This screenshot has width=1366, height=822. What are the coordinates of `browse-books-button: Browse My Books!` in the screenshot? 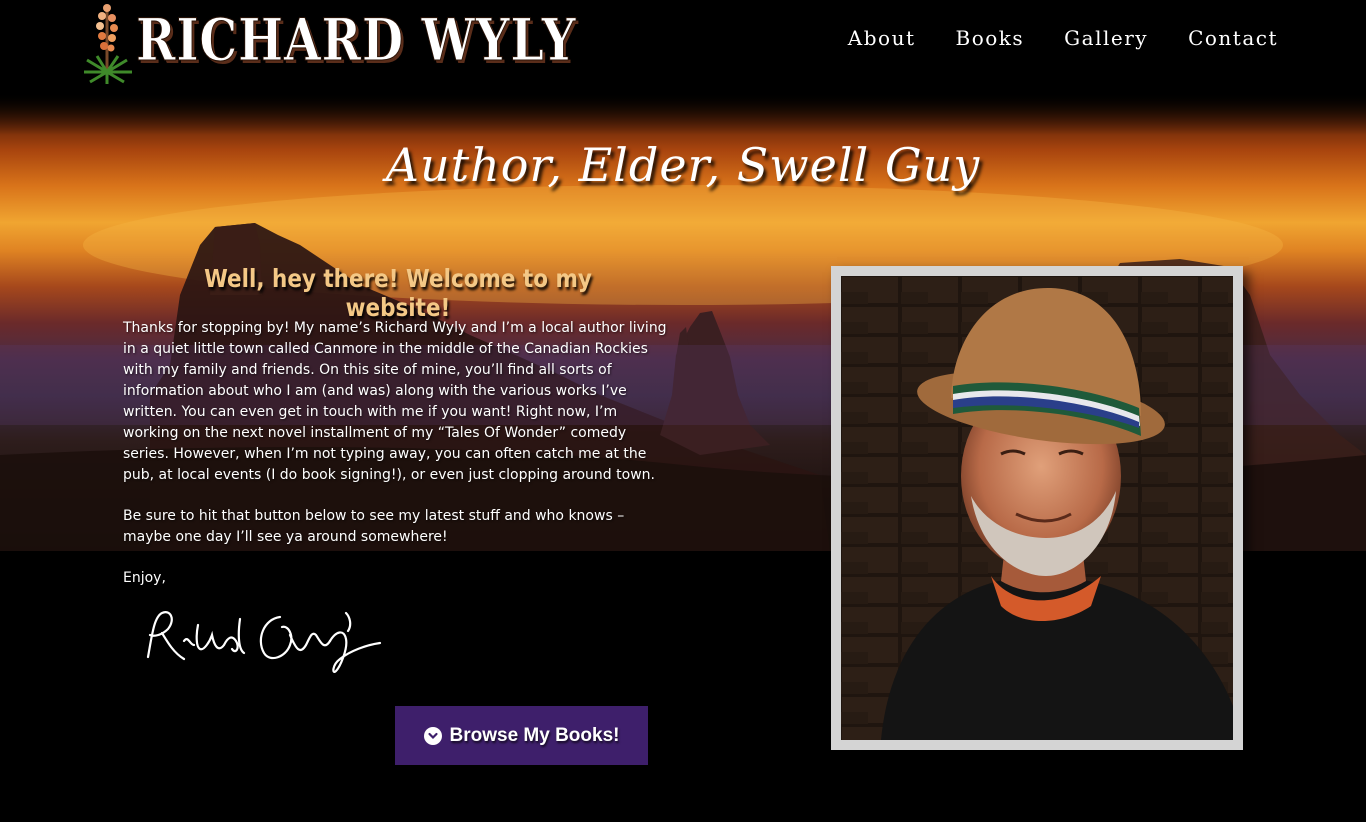 It's located at (521, 735).